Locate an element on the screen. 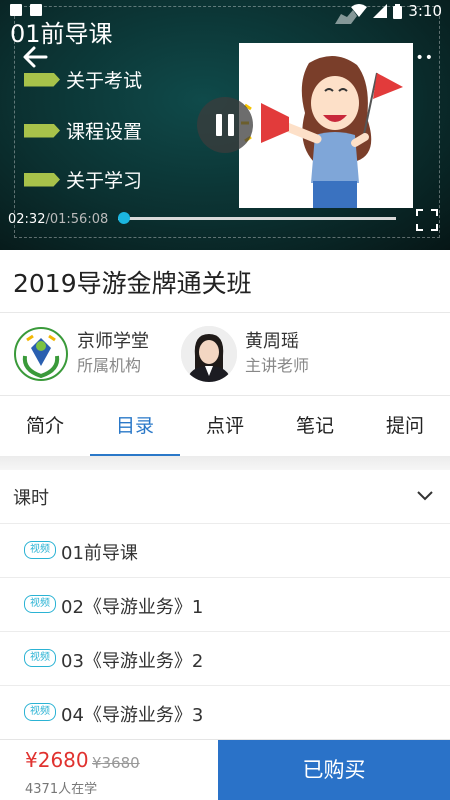  pause-button is located at coordinates (225, 125).